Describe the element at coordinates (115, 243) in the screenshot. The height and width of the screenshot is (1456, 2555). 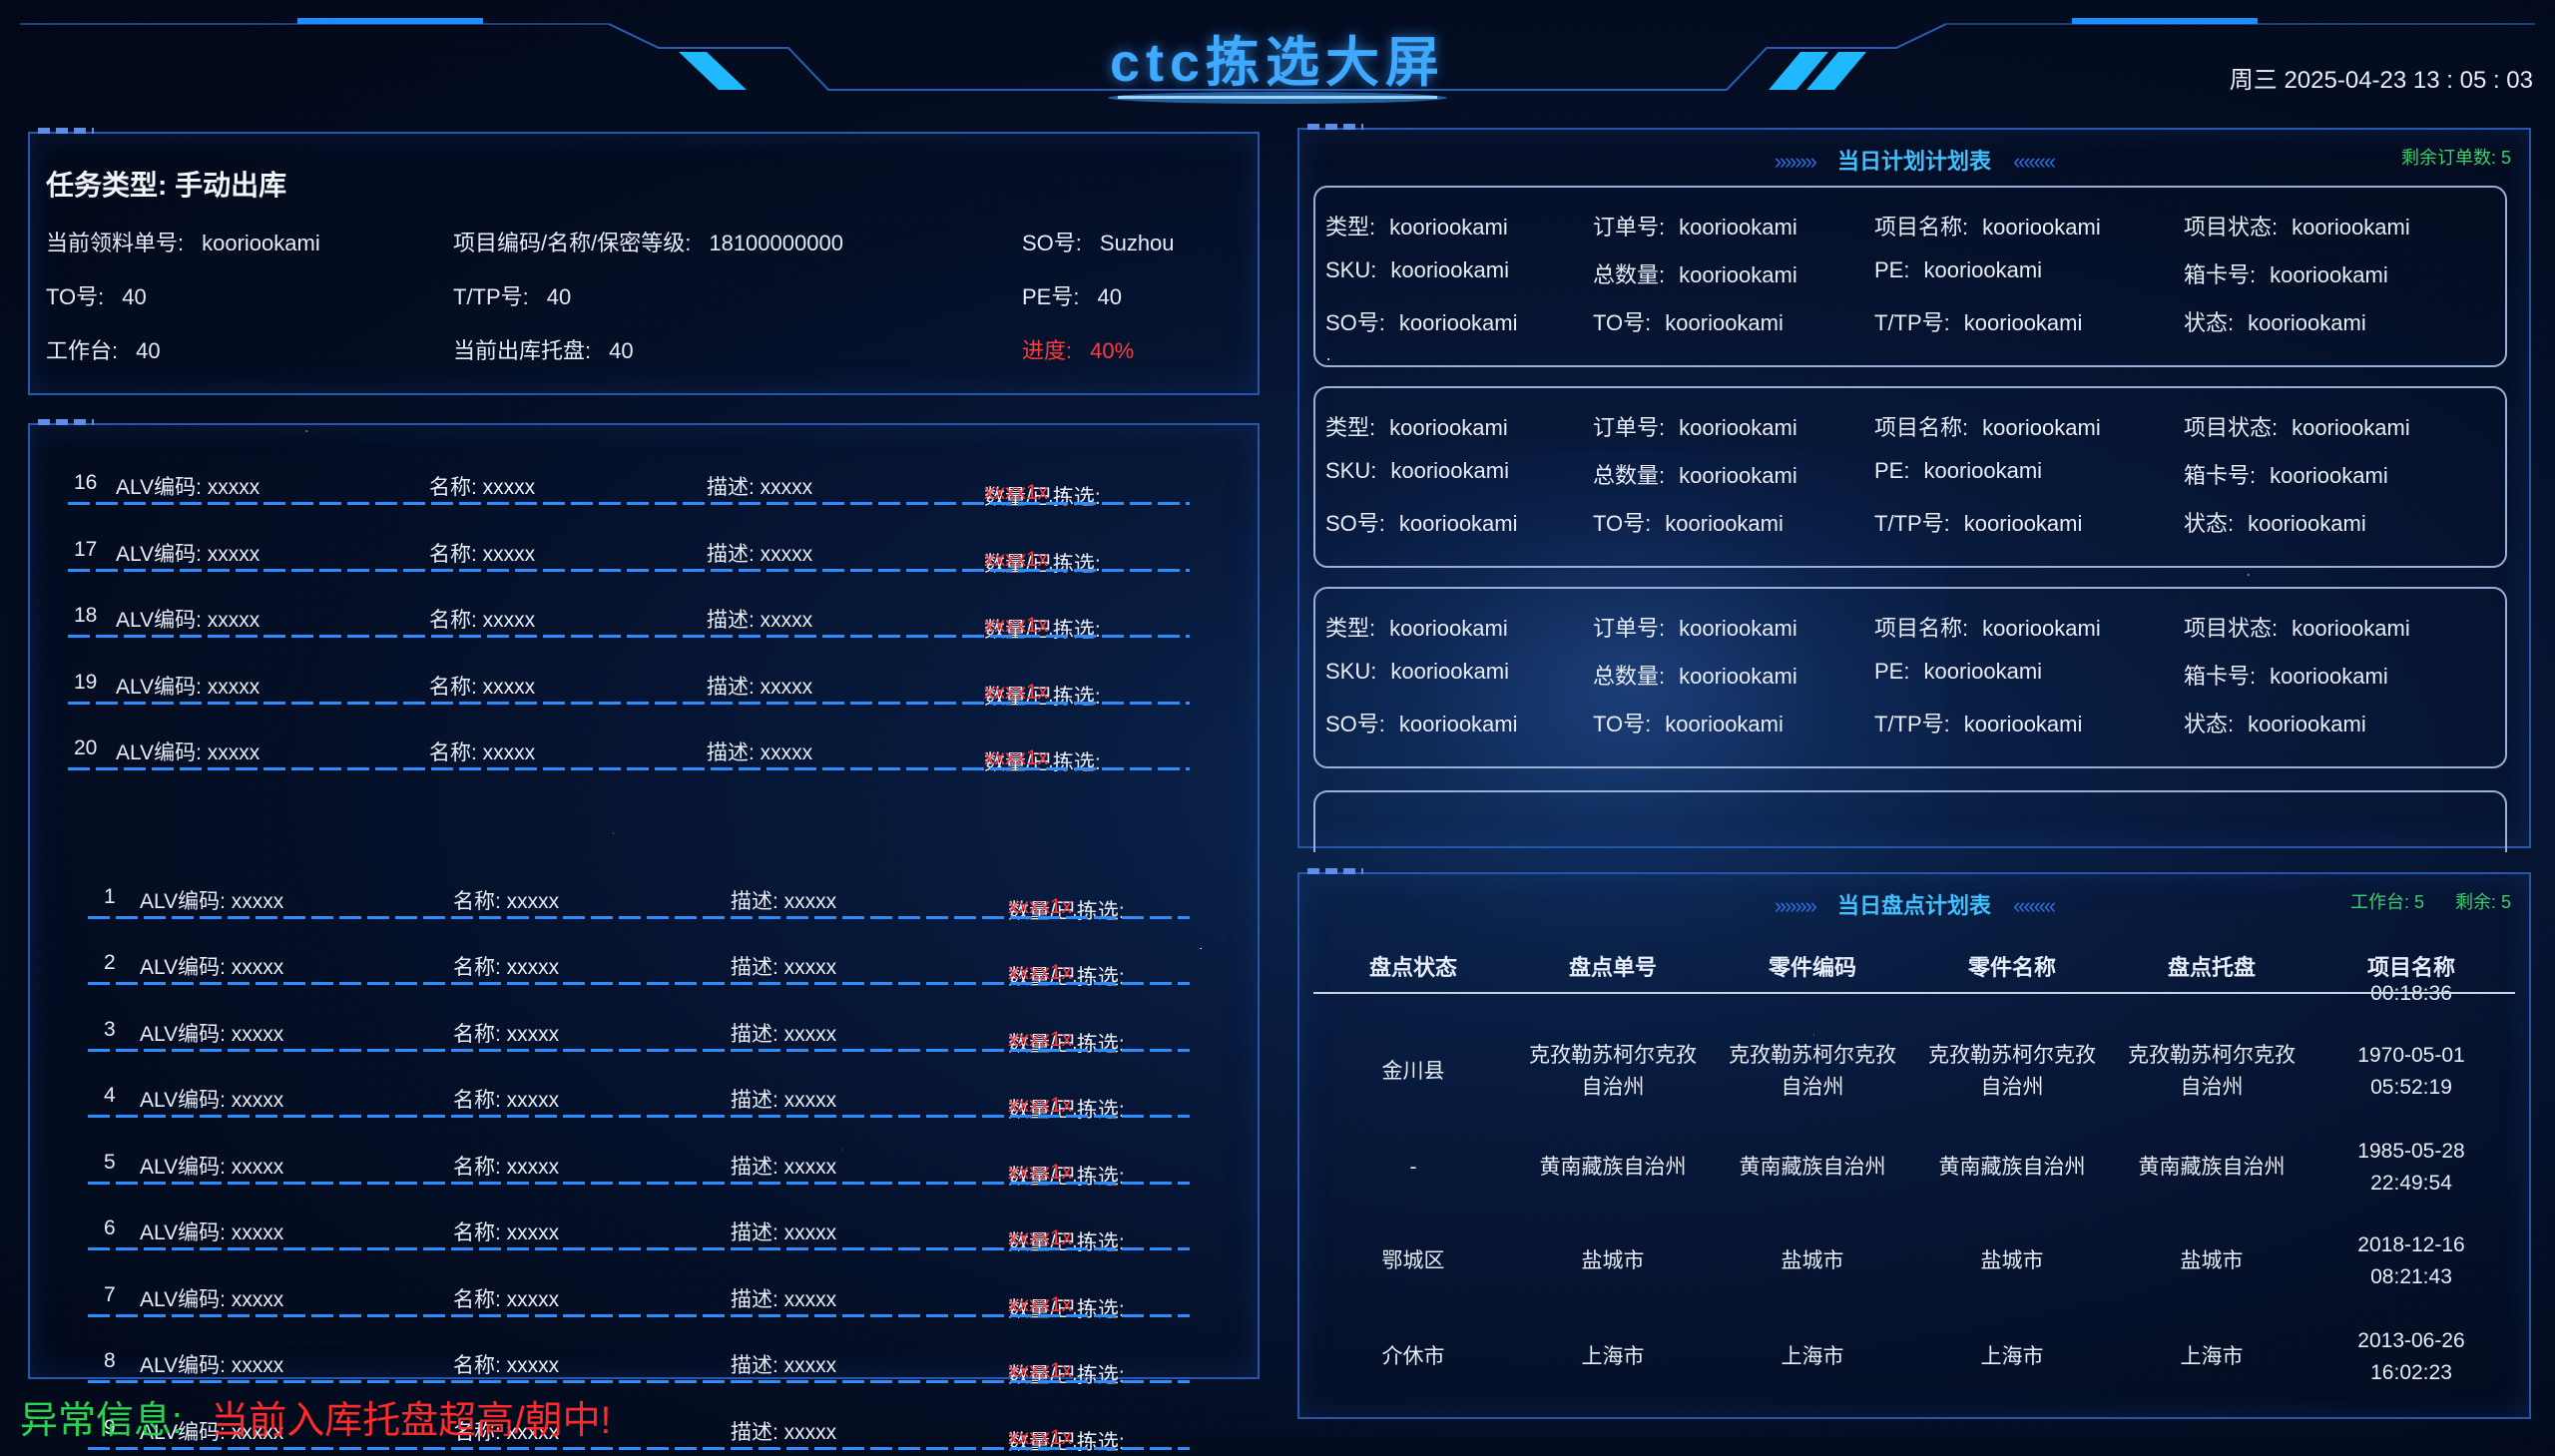
I see `field-label: 当前领料单号:` at that location.